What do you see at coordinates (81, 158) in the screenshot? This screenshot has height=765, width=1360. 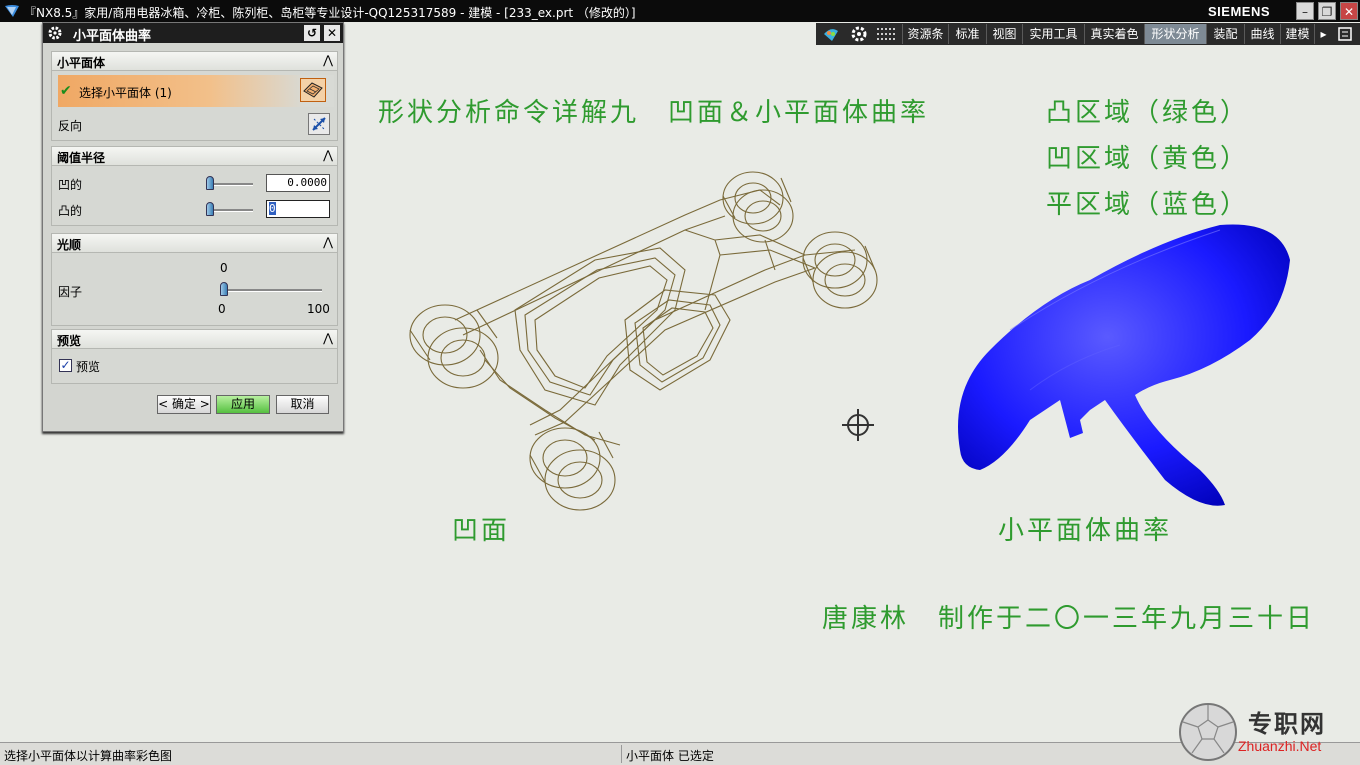 I see `group-title: 阈值半径` at bounding box center [81, 158].